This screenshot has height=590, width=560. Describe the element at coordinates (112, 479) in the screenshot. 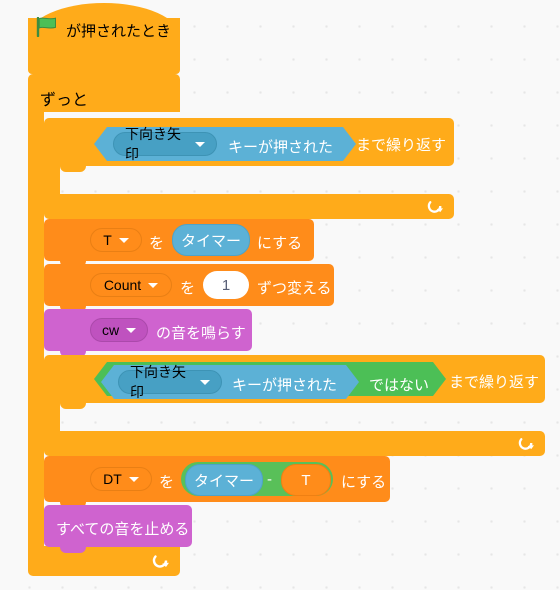

I see `variable-dropdown-dt-label: DT` at that location.